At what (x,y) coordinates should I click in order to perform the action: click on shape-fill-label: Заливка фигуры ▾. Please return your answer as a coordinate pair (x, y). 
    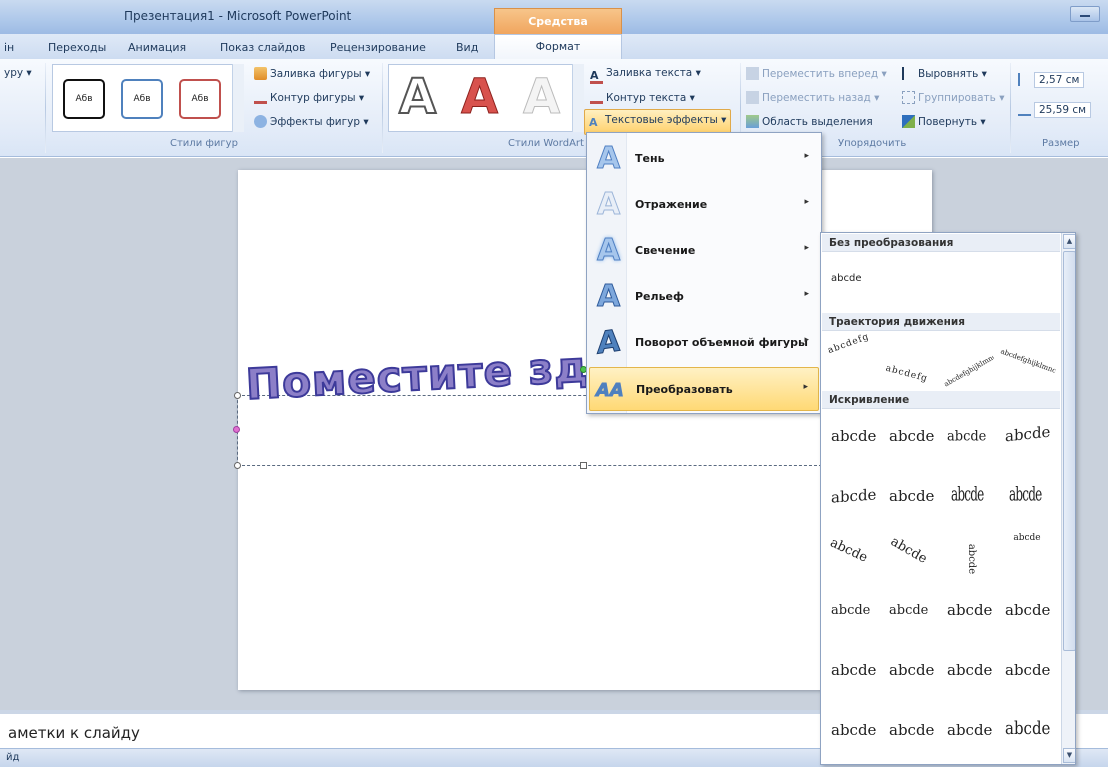
    Looking at the image, I should click on (320, 74).